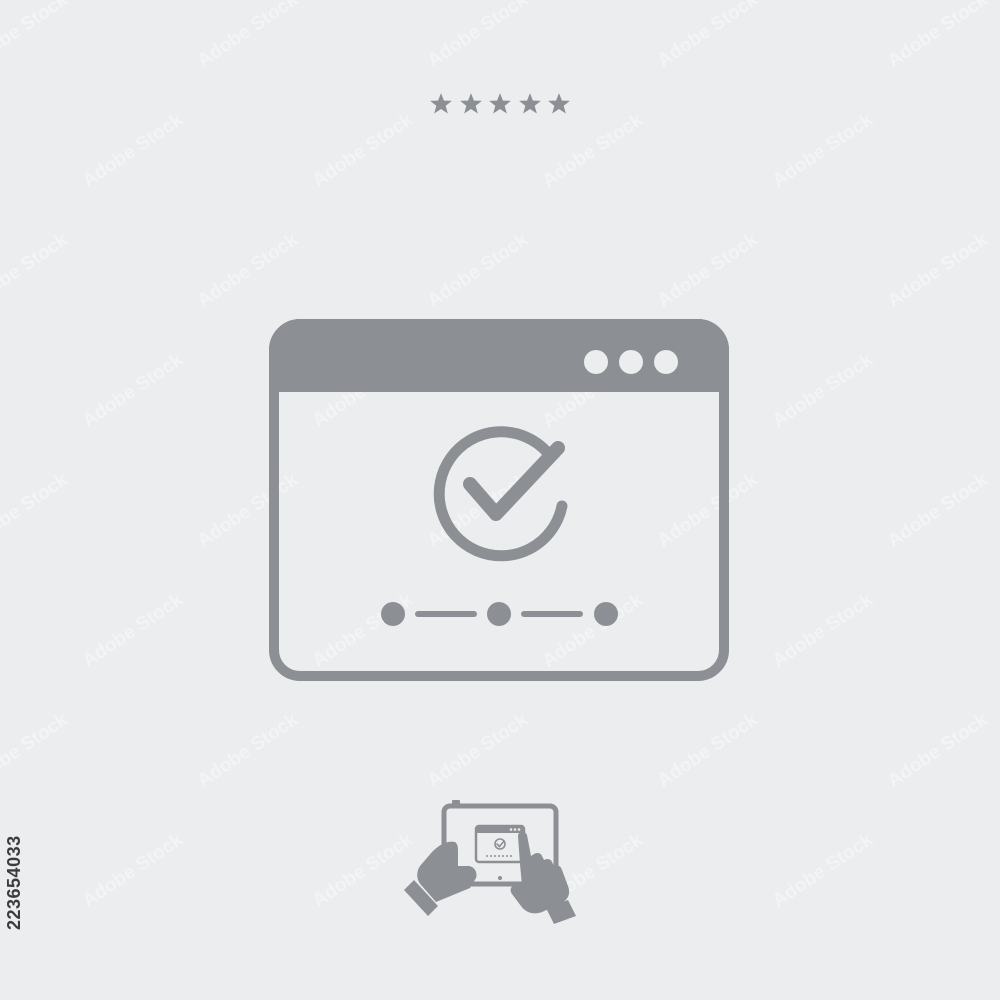 The height and width of the screenshot is (1000, 1000). What do you see at coordinates (447, 871) in the screenshot?
I see `left-hand-icon` at bounding box center [447, 871].